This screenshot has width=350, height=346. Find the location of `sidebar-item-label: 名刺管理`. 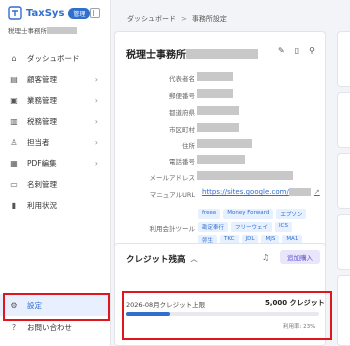

sidebar-item-label: 名刺管理 is located at coordinates (42, 184).